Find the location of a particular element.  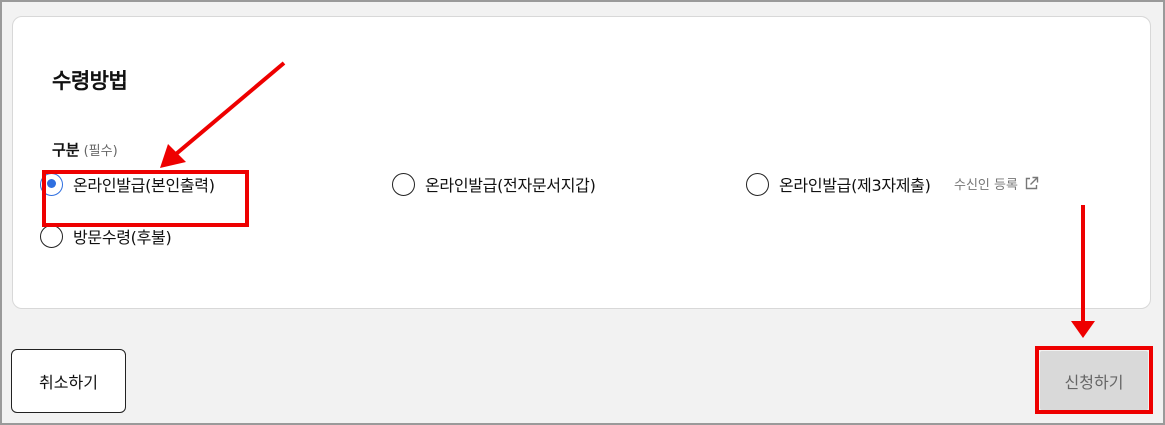

required-marker: (필수) is located at coordinates (100, 151).